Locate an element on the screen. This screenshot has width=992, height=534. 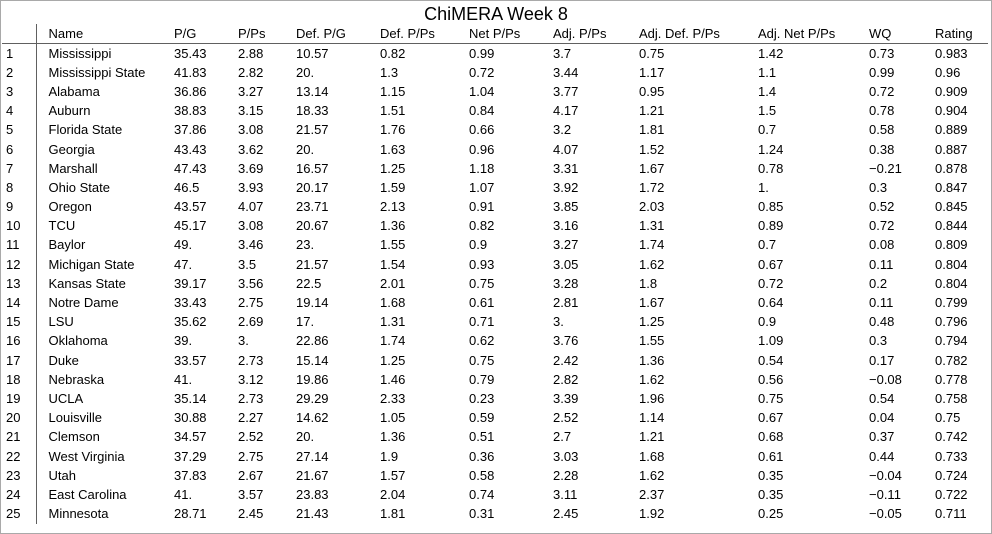
cell-adj-def-pps: 1.96 is located at coordinates (652, 398).